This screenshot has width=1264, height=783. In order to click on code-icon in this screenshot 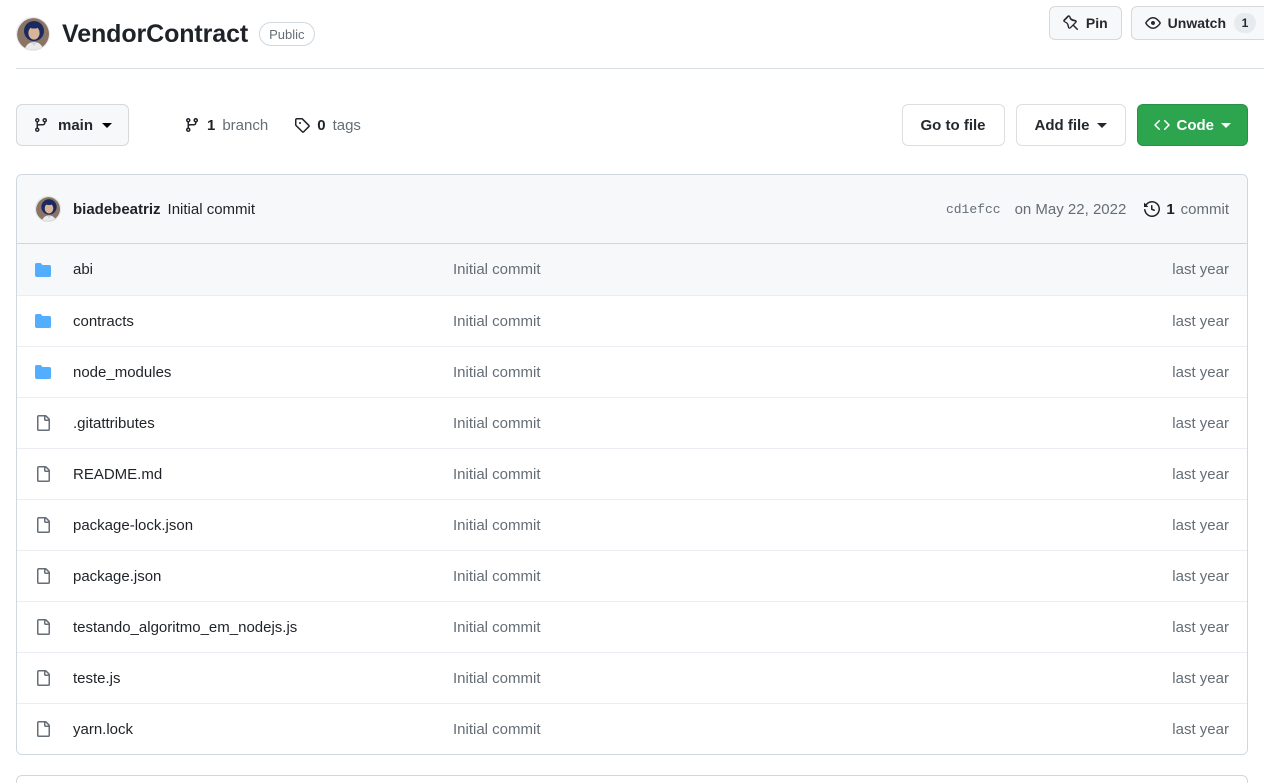, I will do `click(1161, 125)`.